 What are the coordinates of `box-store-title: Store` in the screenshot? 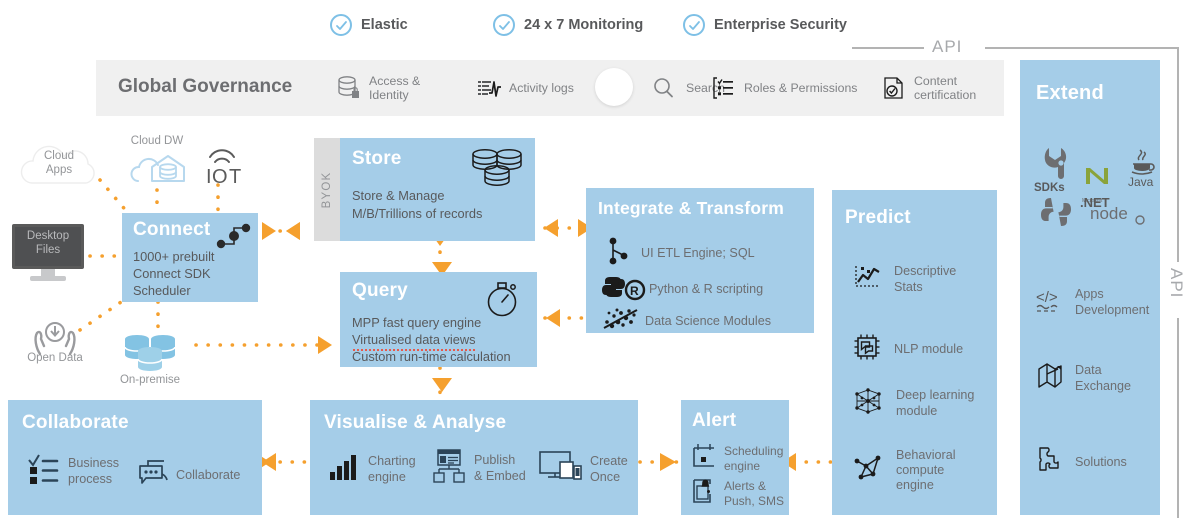 It's located at (377, 158).